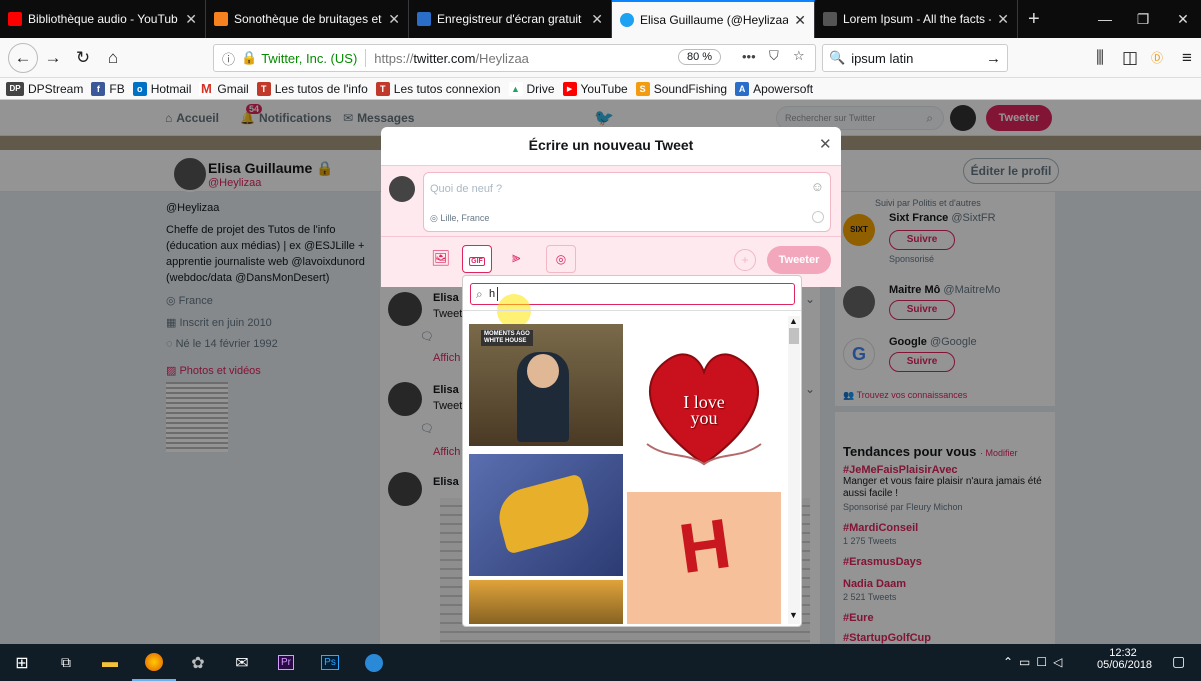 Image resolution: width=1201 pixels, height=681 pixels. Describe the element at coordinates (1034, 19) in the screenshot. I see `new-tab-button: +` at that location.